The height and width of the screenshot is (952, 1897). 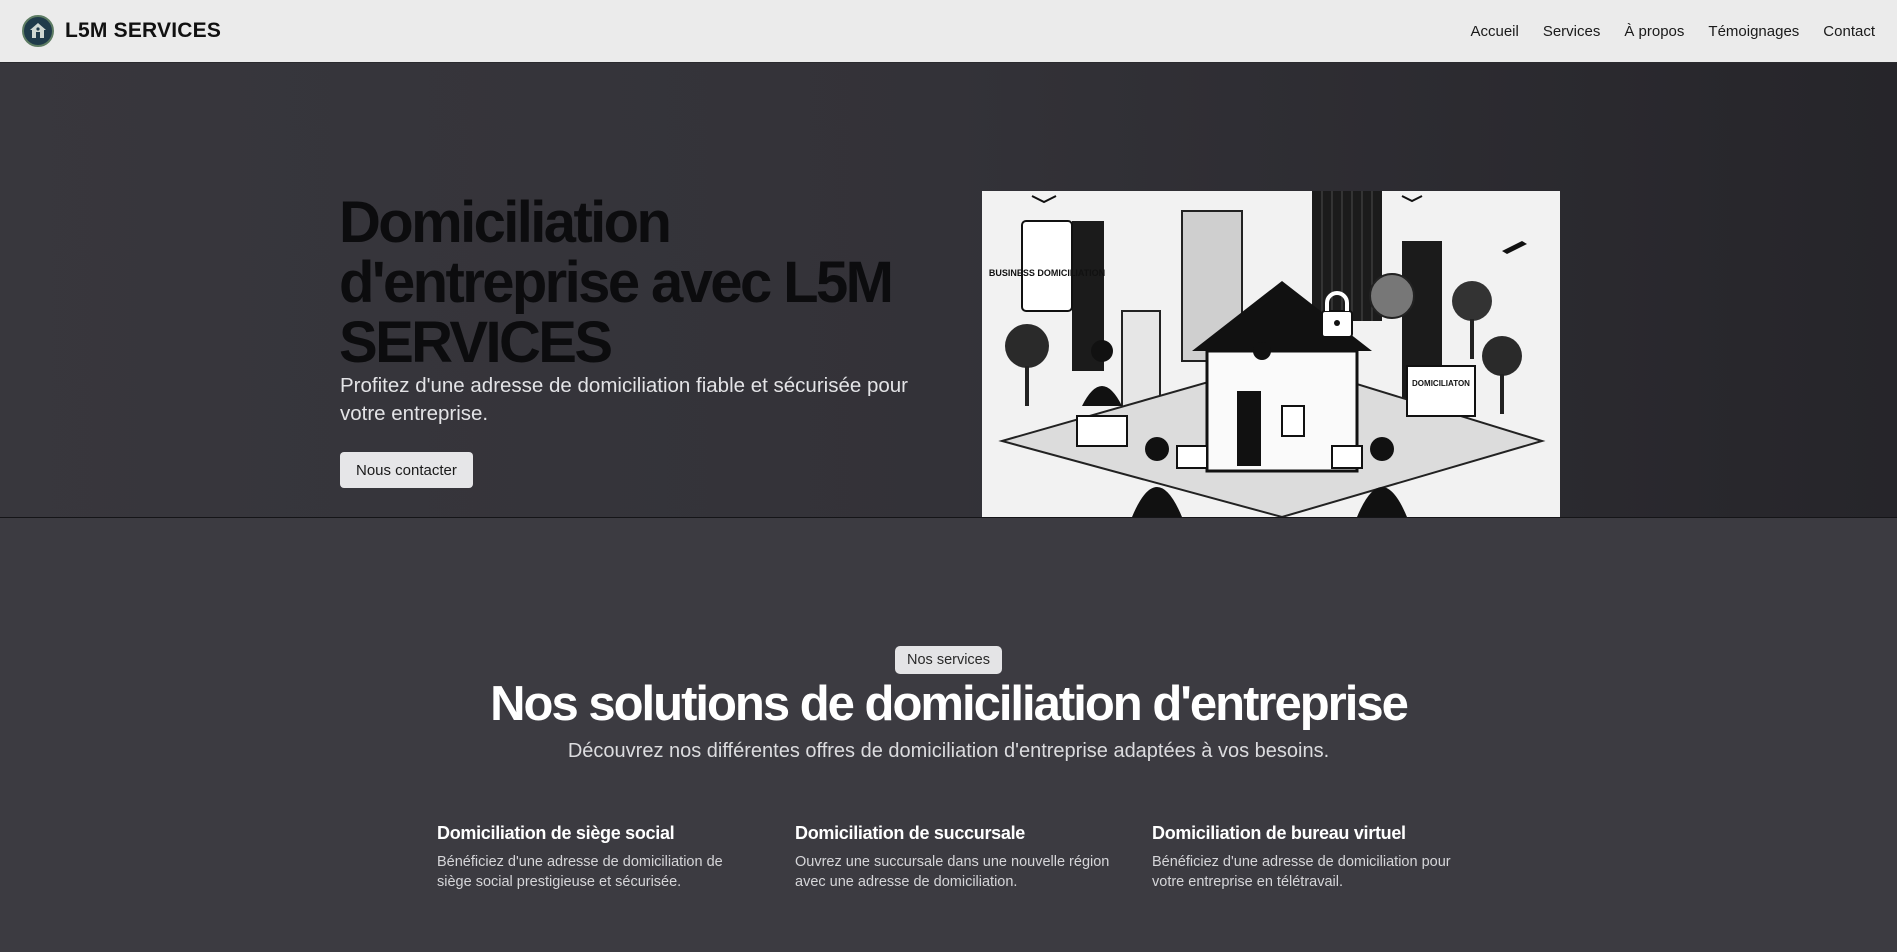 What do you see at coordinates (1047, 273) in the screenshot?
I see `image-sign-business: BUSINESS DOMICILIATION` at bounding box center [1047, 273].